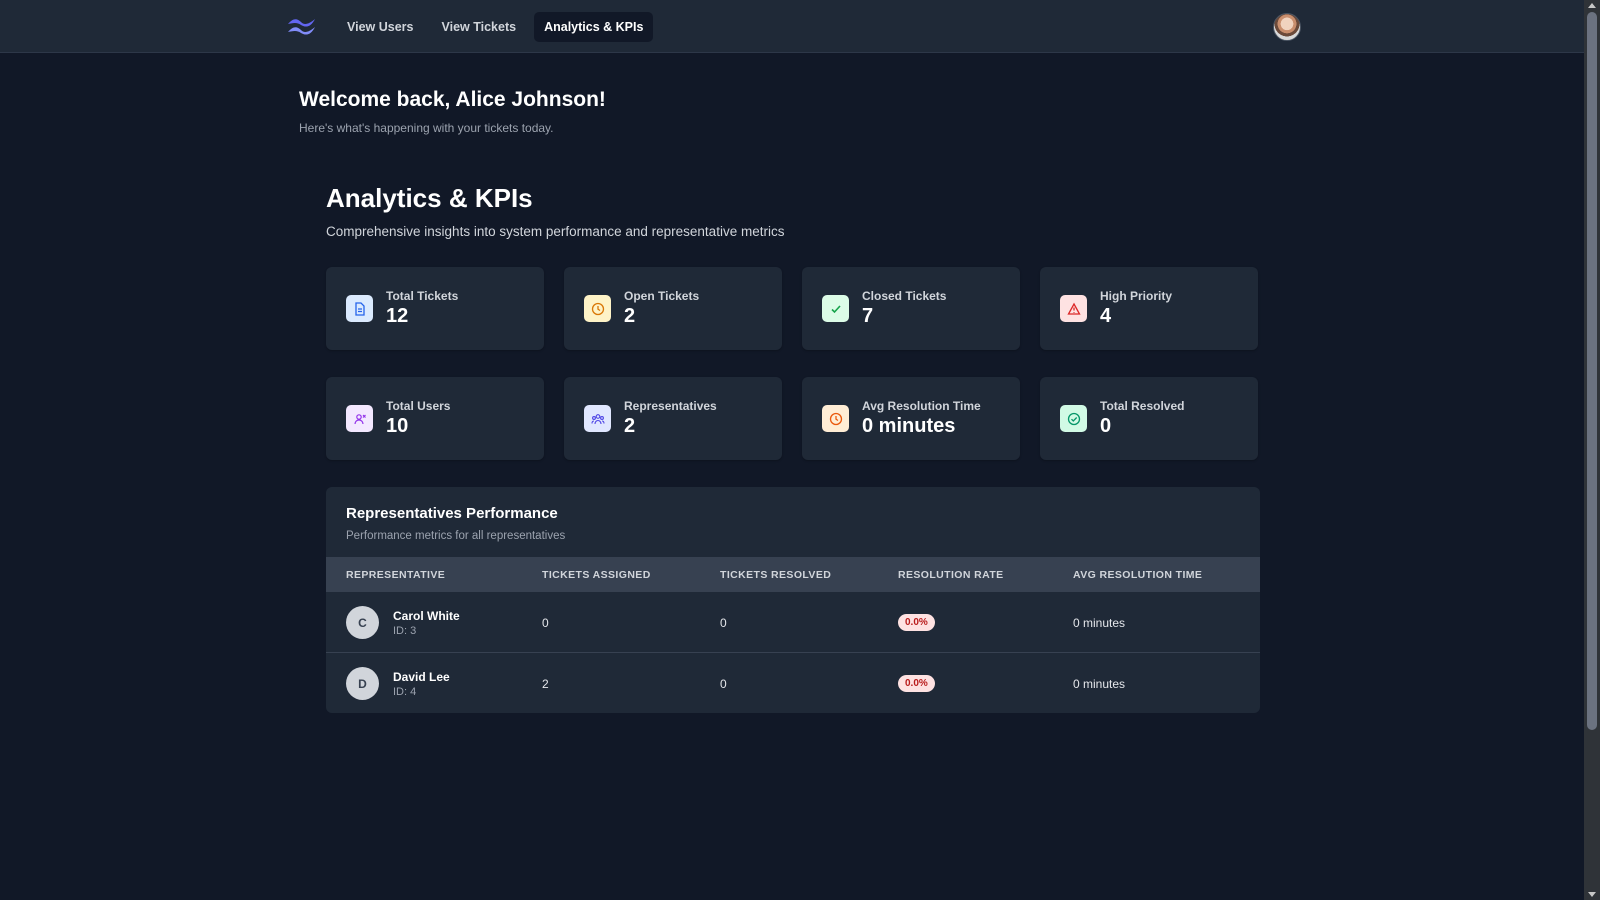  What do you see at coordinates (909, 426) in the screenshot?
I see `kpi-value: 0 minutes` at bounding box center [909, 426].